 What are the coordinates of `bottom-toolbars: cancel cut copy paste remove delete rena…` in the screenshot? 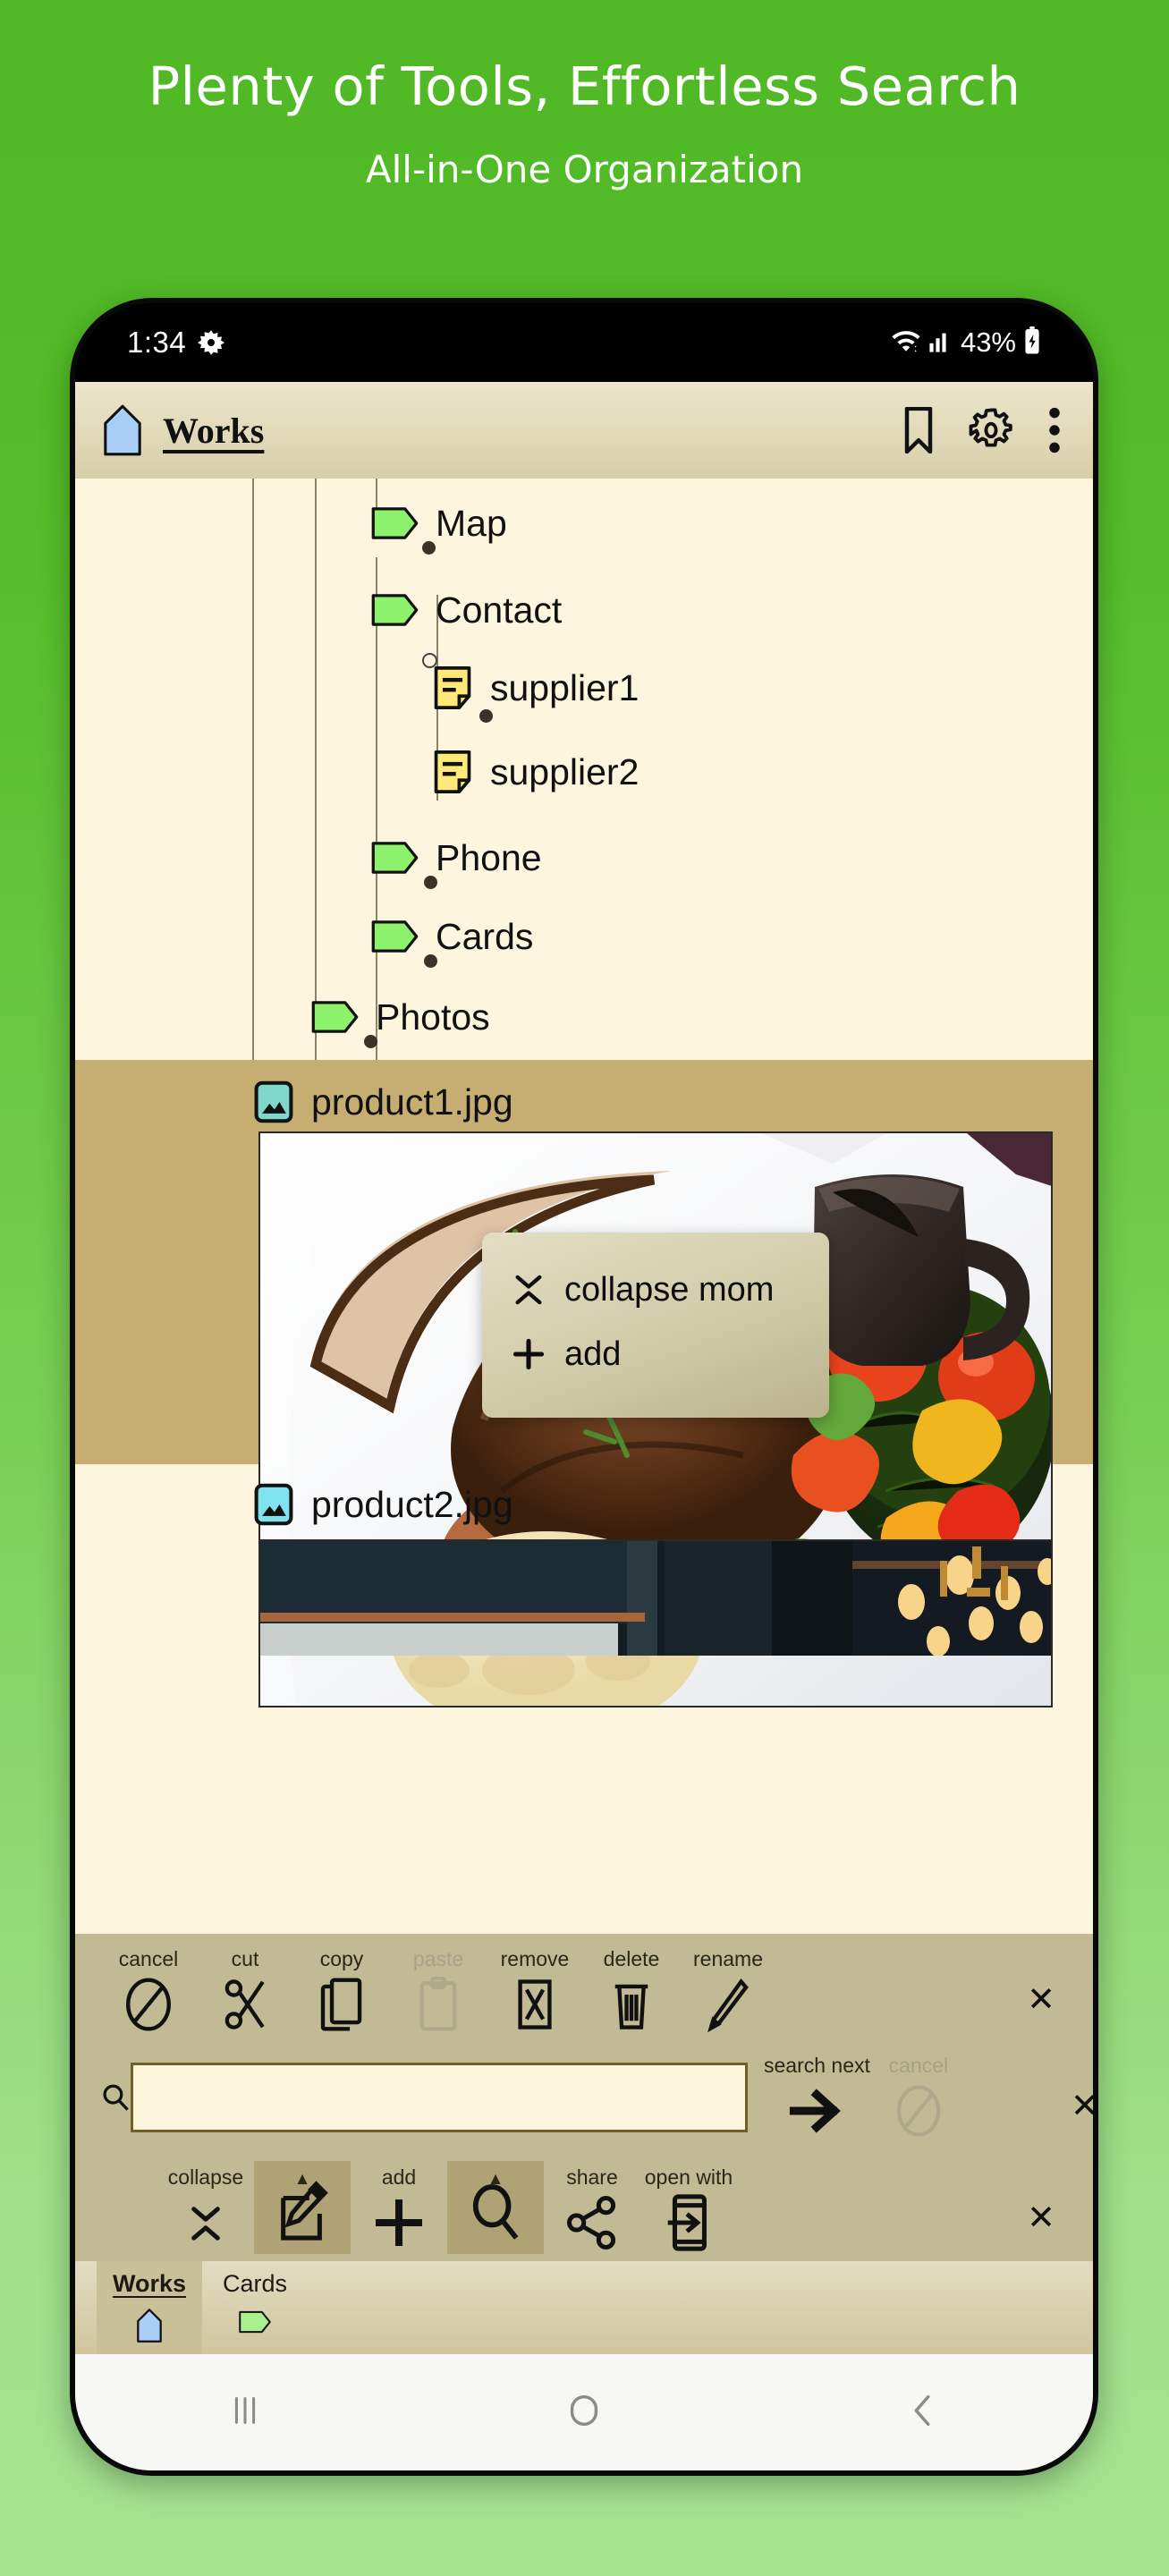 It's located at (584, 2097).